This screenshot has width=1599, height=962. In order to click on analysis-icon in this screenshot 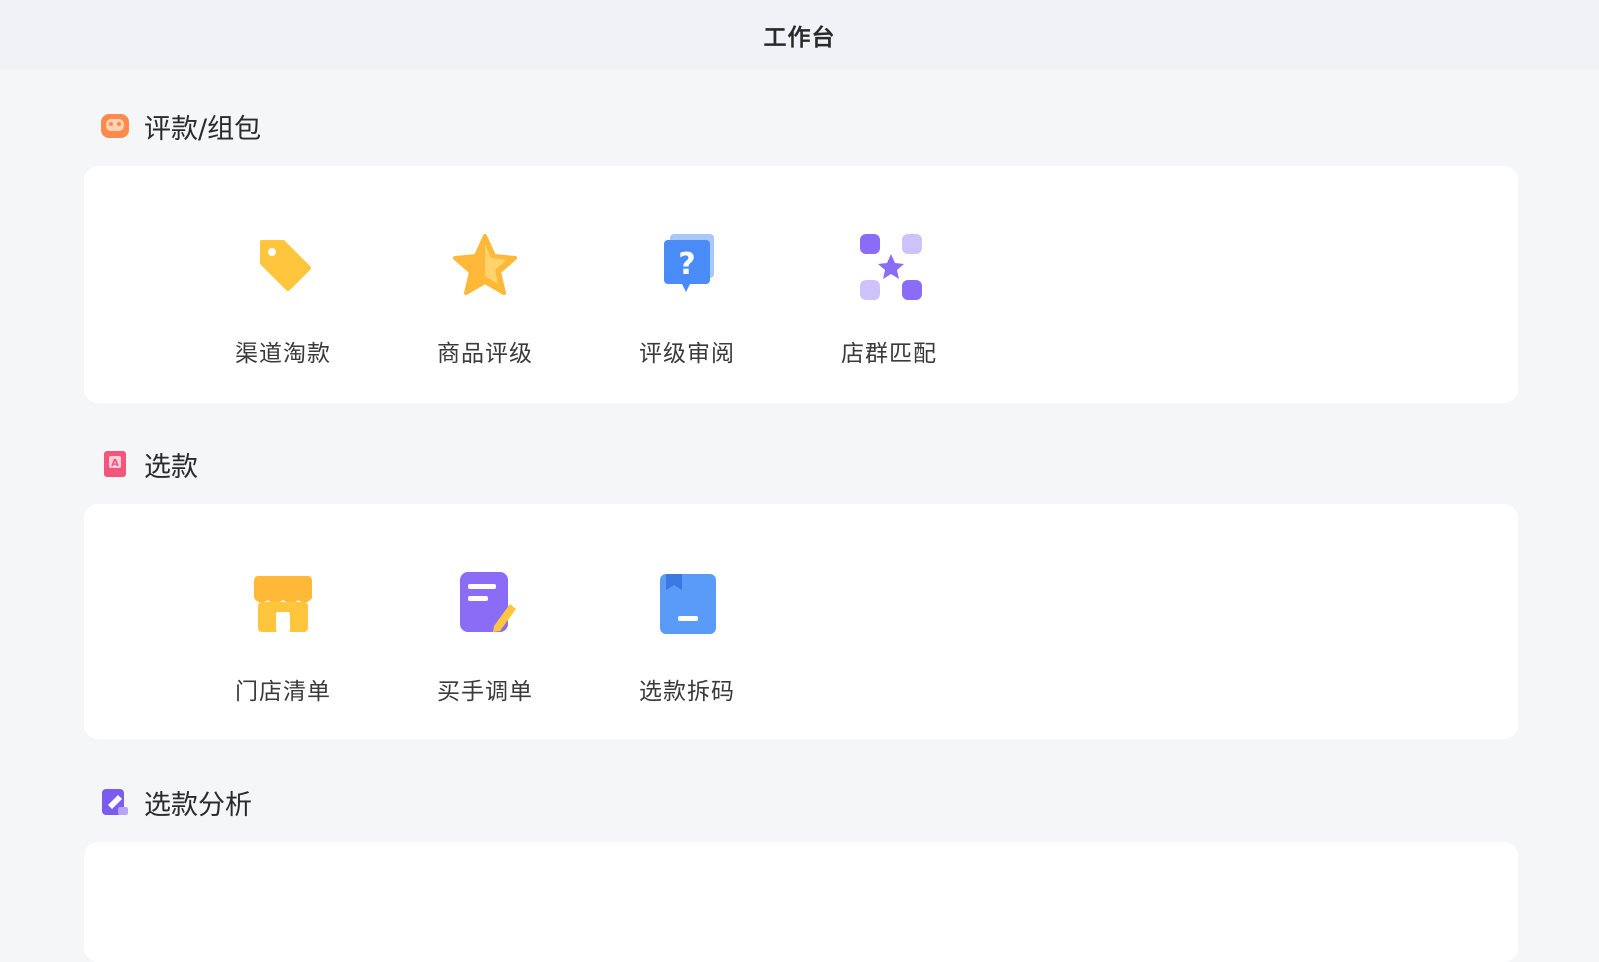, I will do `click(115, 802)`.